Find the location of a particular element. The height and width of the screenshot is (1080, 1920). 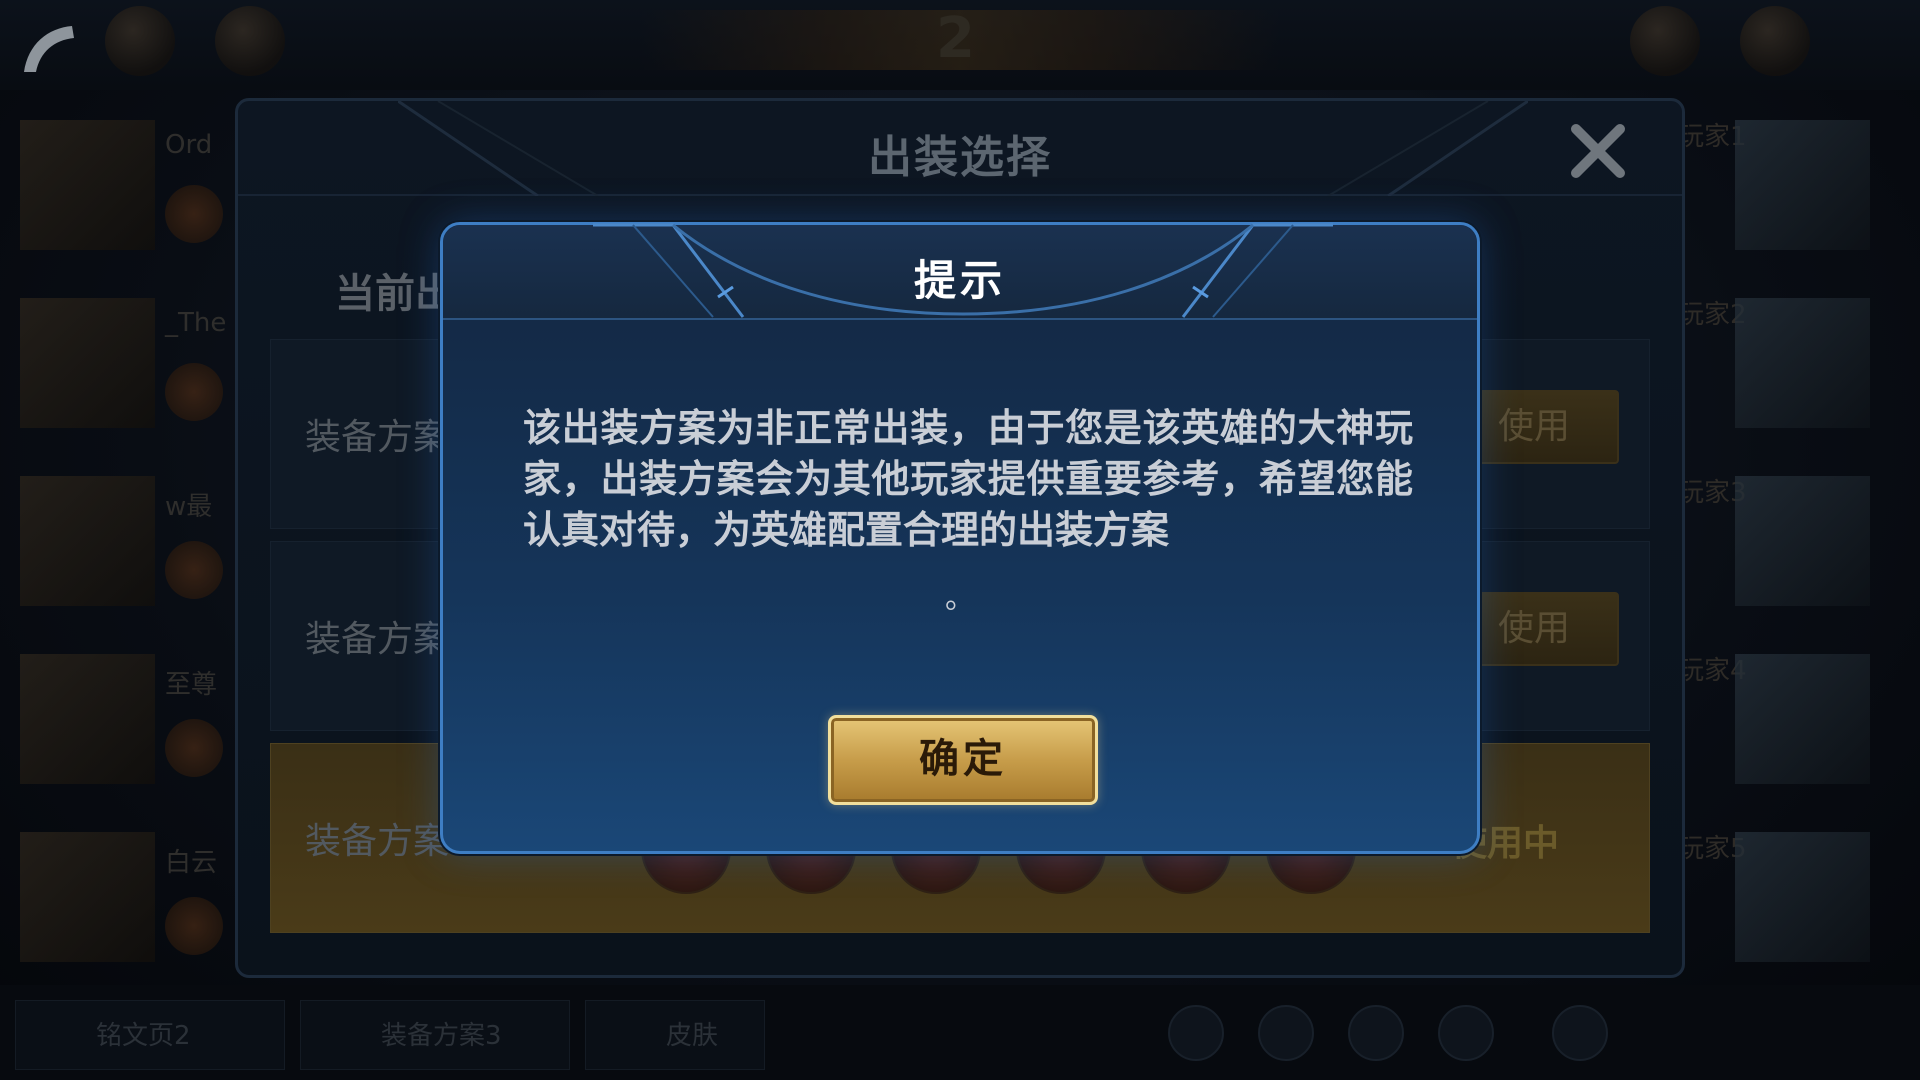

panel-header: 出装选择 is located at coordinates (960, 148).